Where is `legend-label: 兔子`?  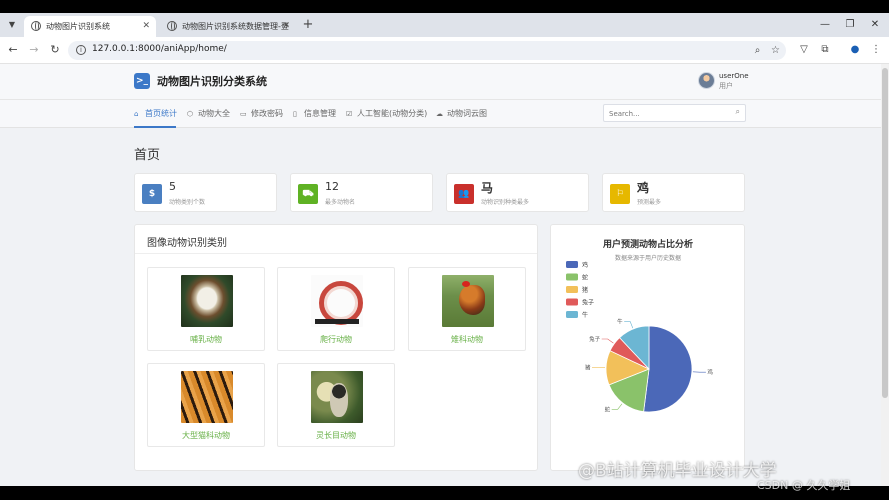 legend-label: 兔子 is located at coordinates (588, 303).